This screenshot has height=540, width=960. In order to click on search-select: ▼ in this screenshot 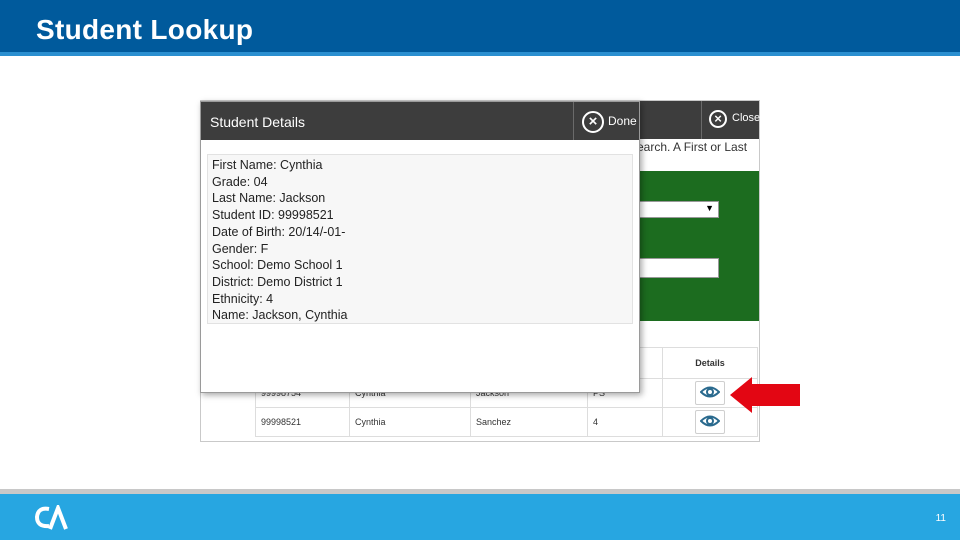, I will do `click(677, 209)`.